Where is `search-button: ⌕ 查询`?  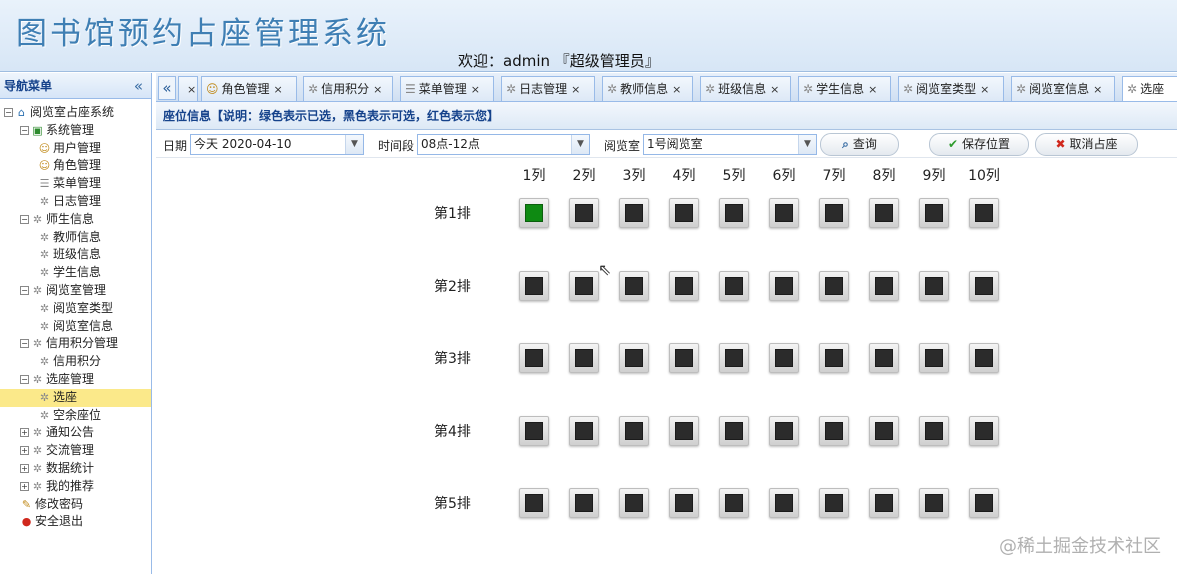 search-button: ⌕ 查询 is located at coordinates (859, 144).